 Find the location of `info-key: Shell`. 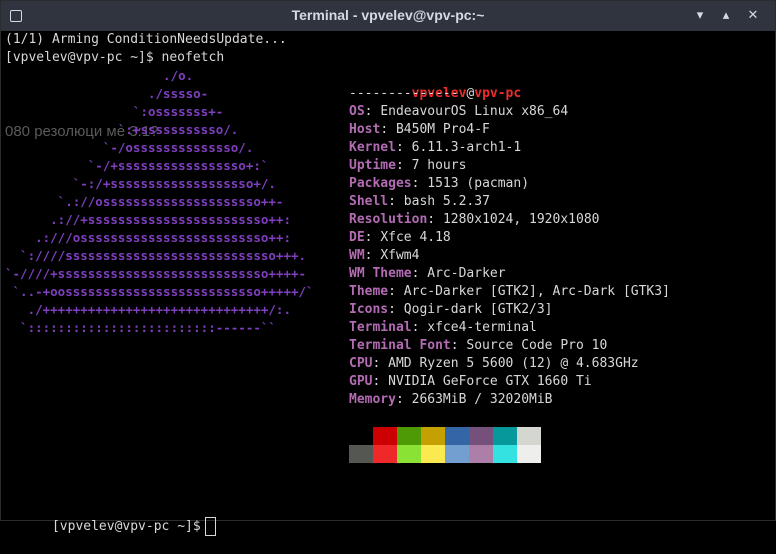

info-key: Shell is located at coordinates (369, 201).